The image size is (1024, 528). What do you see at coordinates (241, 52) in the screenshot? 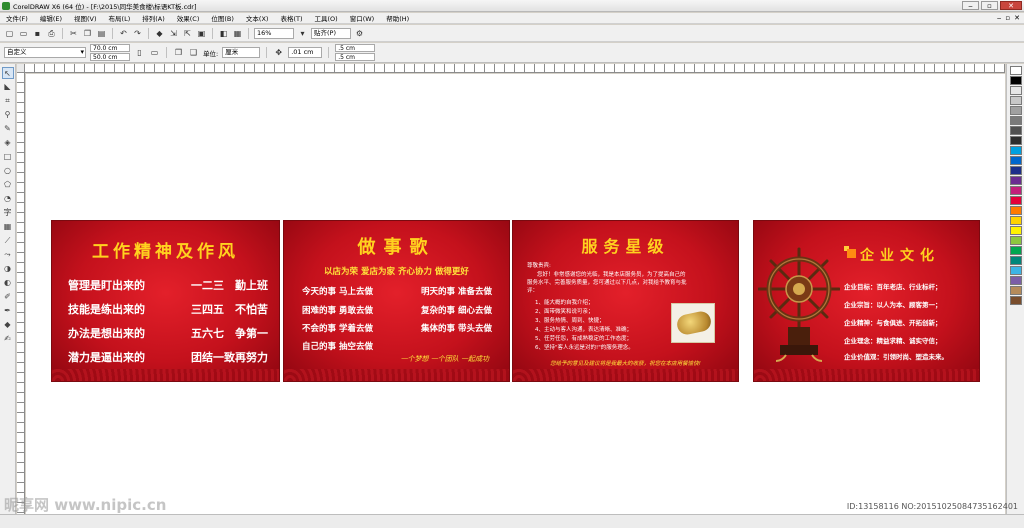
I see `units-dropdown: 厘米` at bounding box center [241, 52].